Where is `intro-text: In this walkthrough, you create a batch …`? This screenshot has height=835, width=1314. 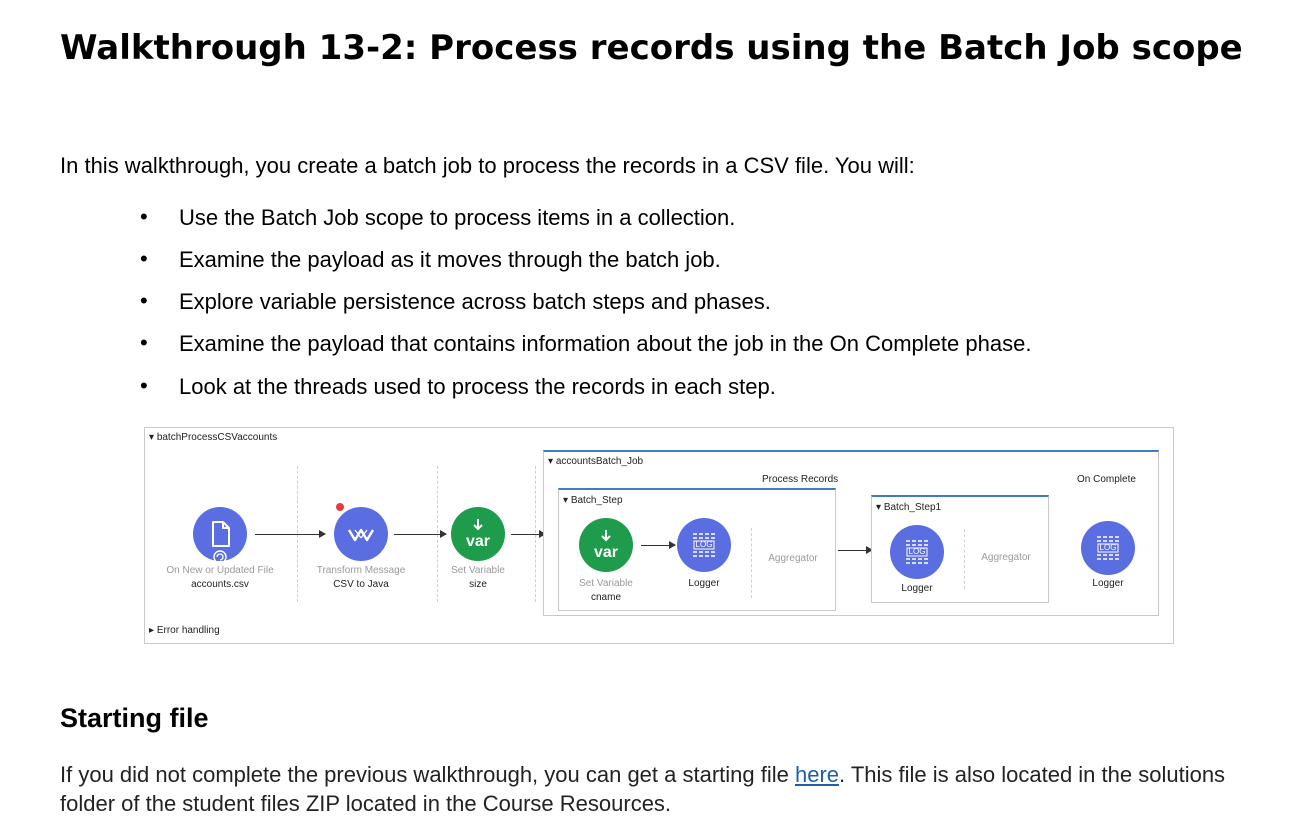 intro-text: In this walkthrough, you create a batch … is located at coordinates (487, 165).